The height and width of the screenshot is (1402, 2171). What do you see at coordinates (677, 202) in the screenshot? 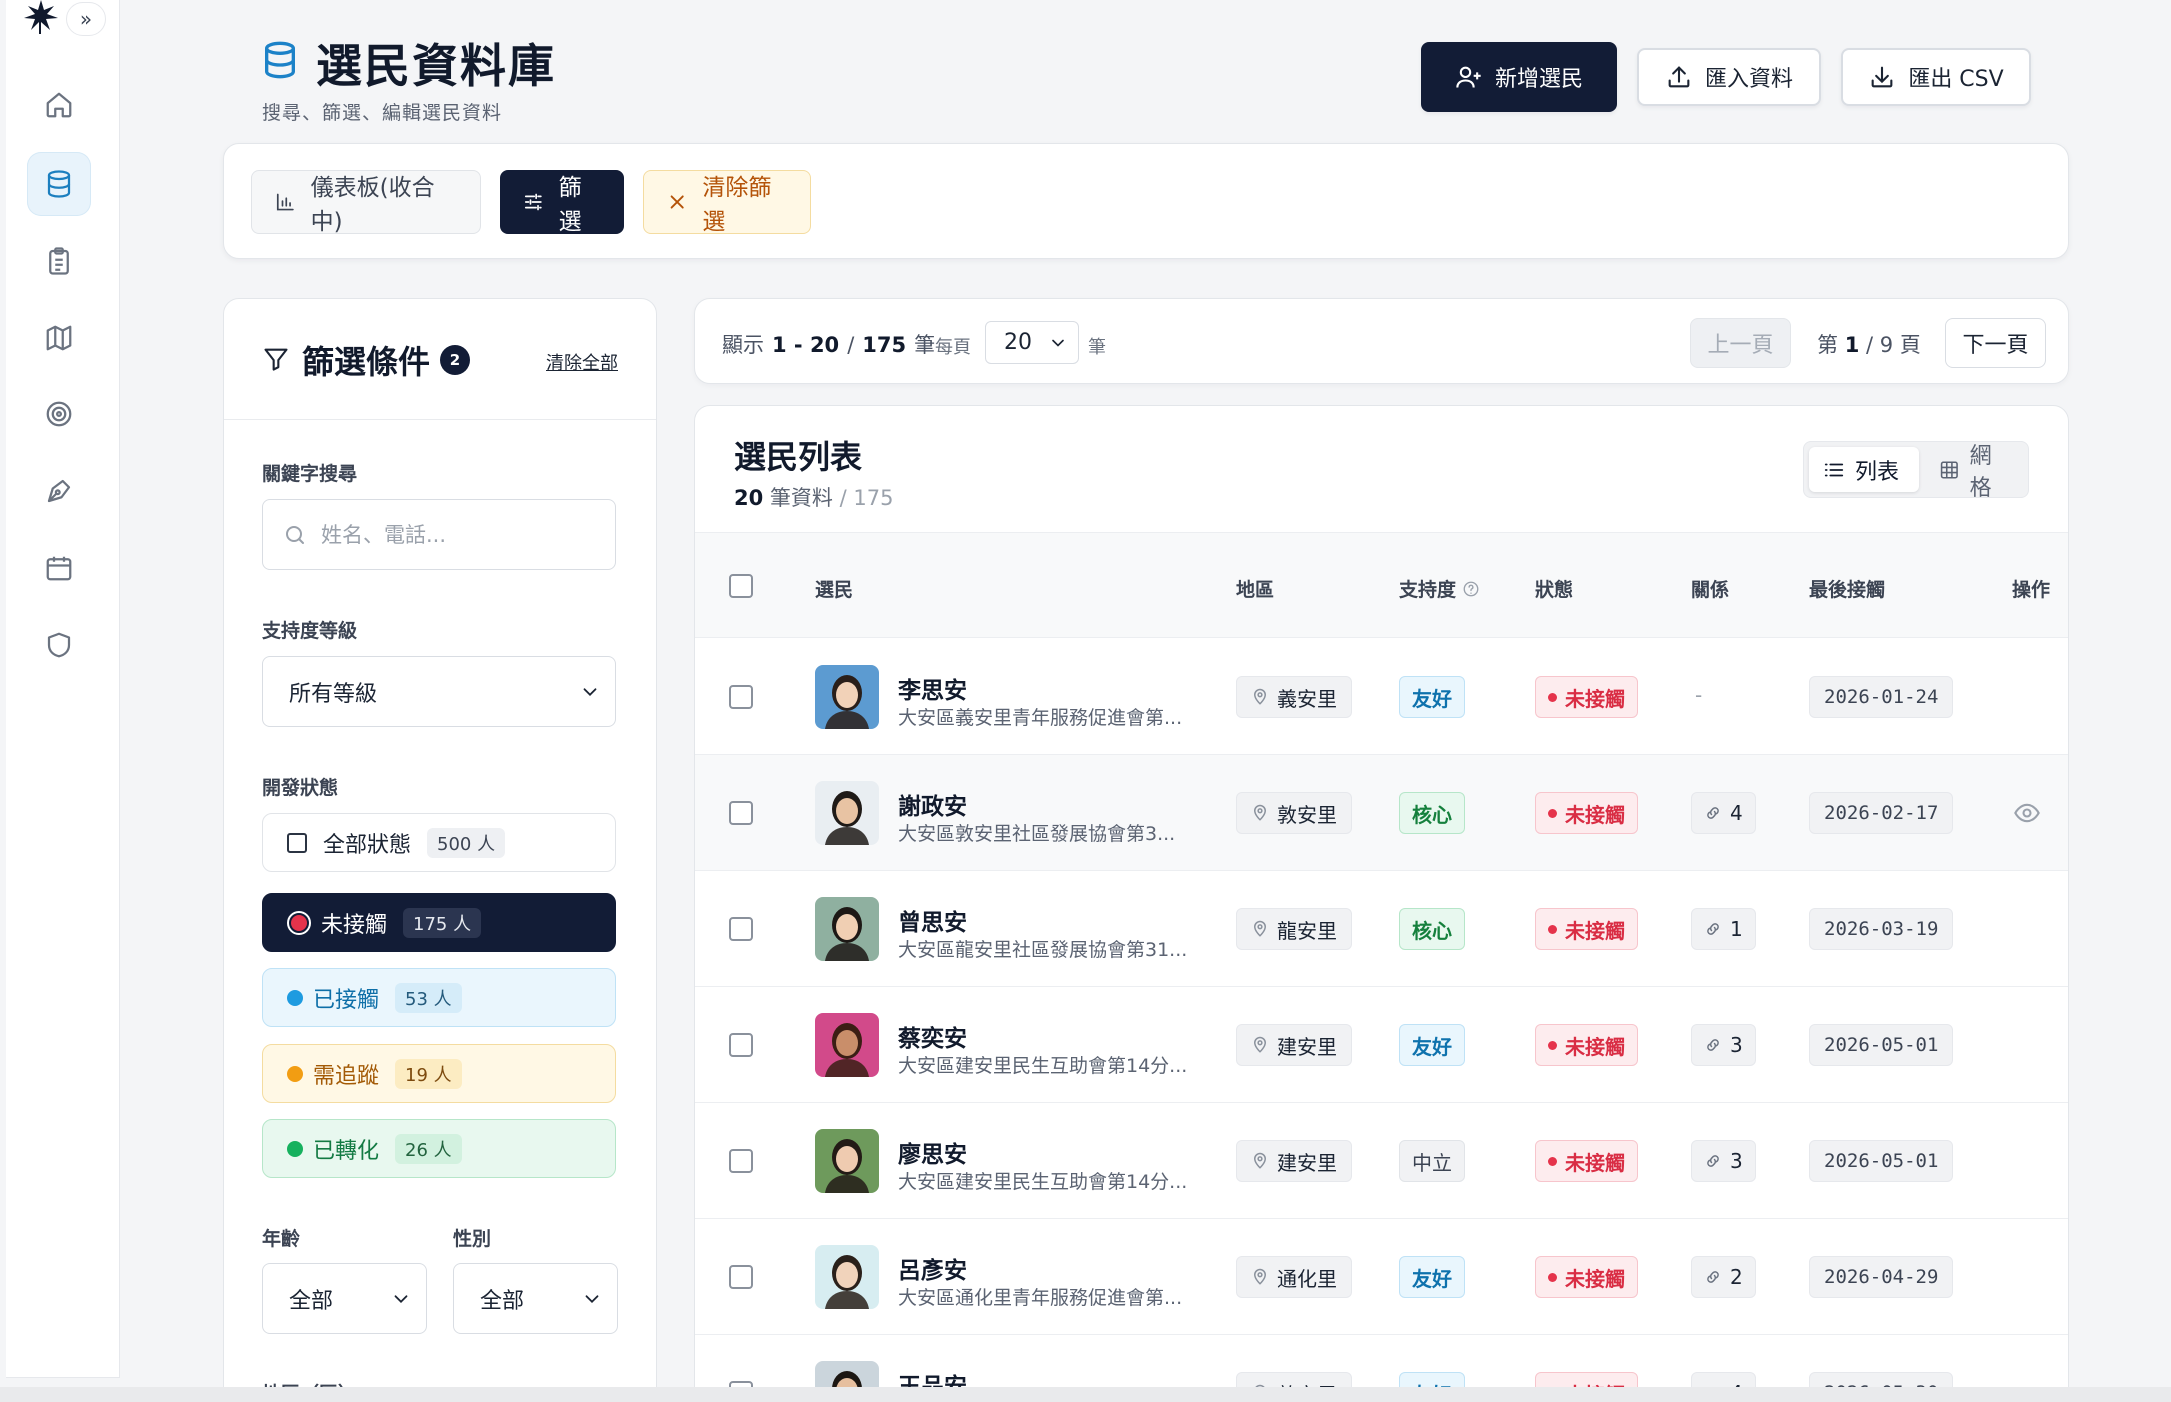
I see `close-icon` at bounding box center [677, 202].